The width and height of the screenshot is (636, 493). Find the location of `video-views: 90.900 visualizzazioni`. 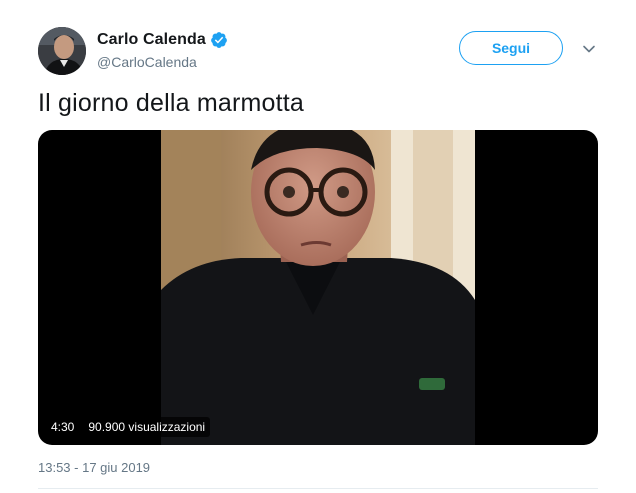

video-views: 90.900 visualizzazioni is located at coordinates (147, 427).